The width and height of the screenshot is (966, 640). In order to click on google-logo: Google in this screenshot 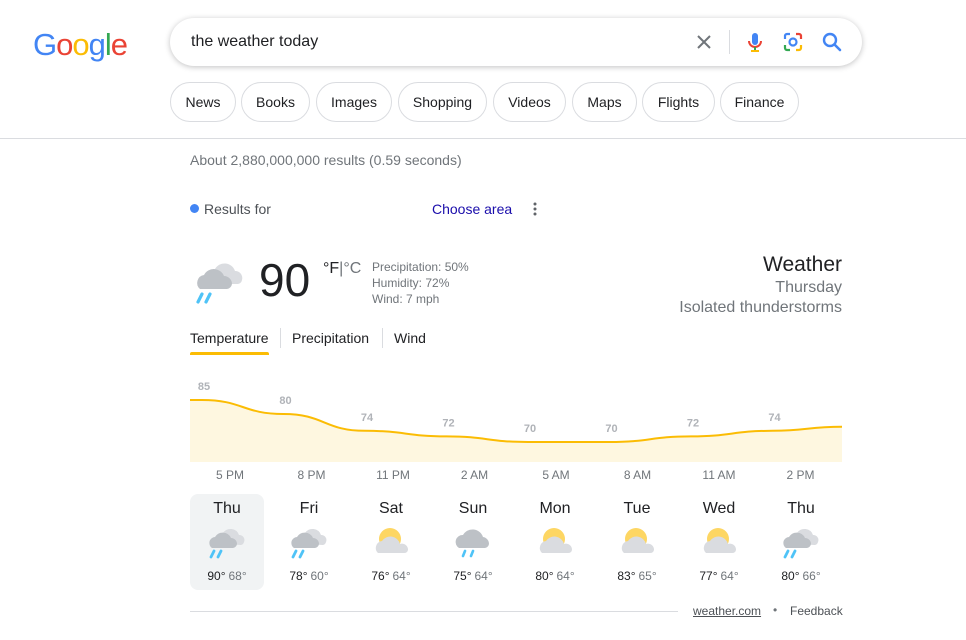, I will do `click(80, 44)`.